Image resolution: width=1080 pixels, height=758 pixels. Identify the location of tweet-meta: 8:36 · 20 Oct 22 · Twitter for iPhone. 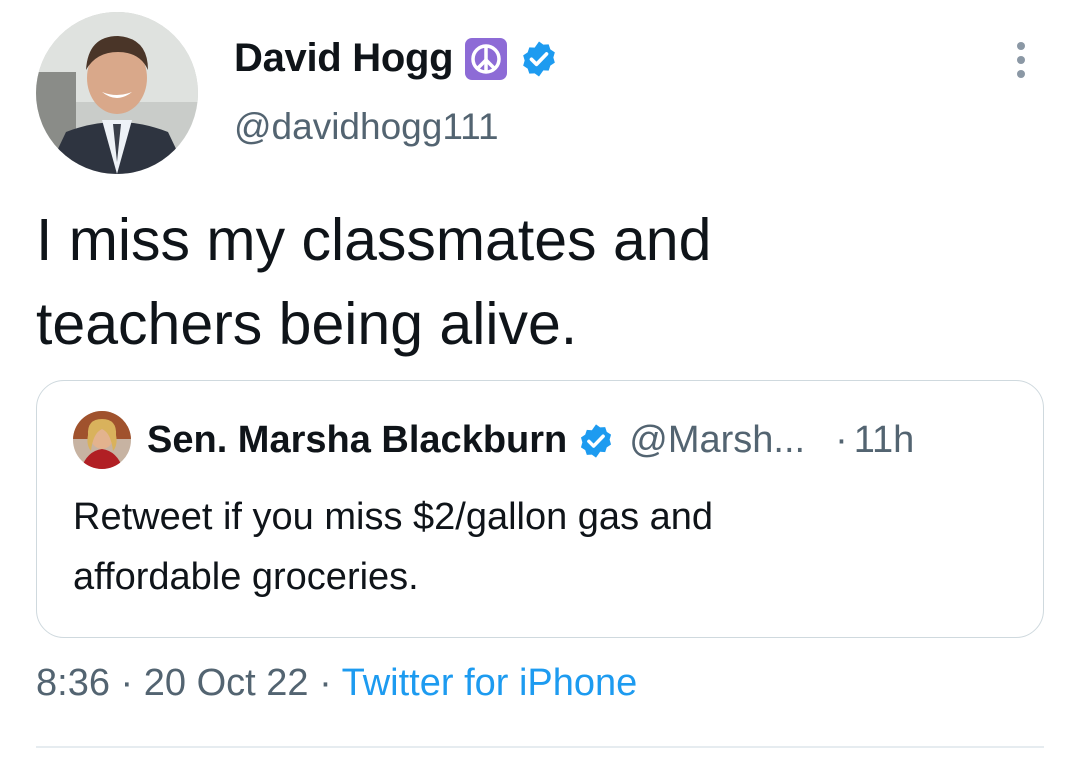
(336, 683).